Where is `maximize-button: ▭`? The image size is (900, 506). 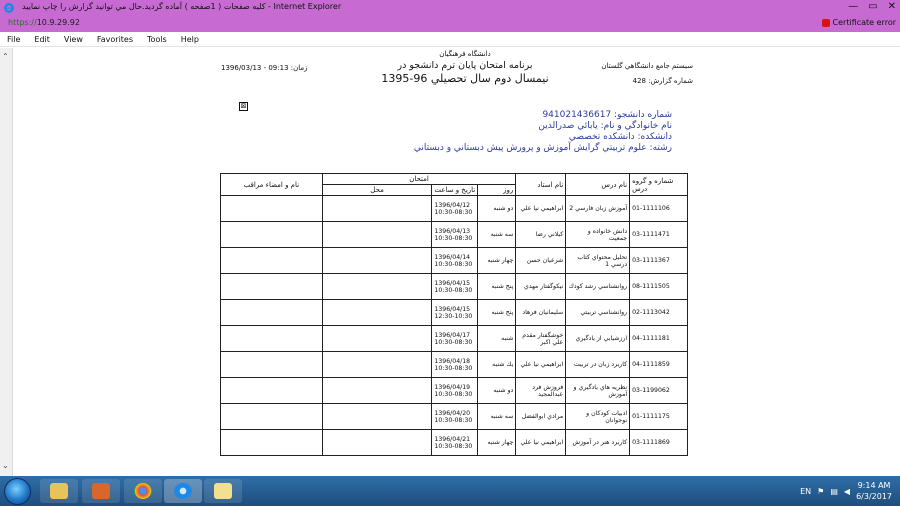 maximize-button: ▭ is located at coordinates (872, 6).